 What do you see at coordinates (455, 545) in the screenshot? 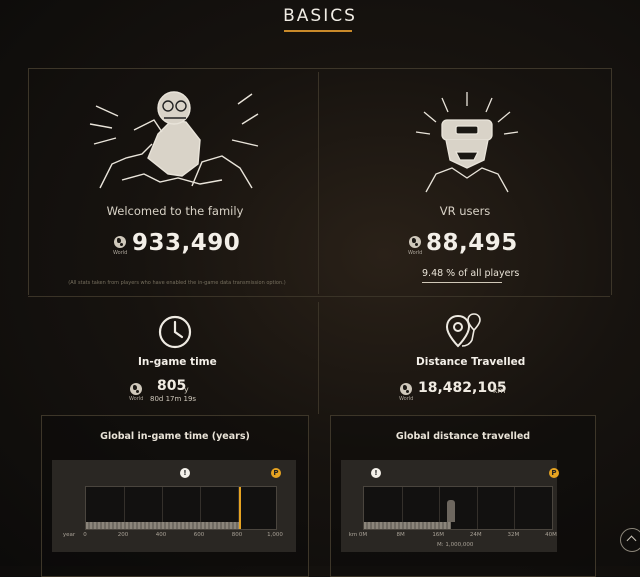
I see `distance-footnote: M: 1,000,000` at bounding box center [455, 545].